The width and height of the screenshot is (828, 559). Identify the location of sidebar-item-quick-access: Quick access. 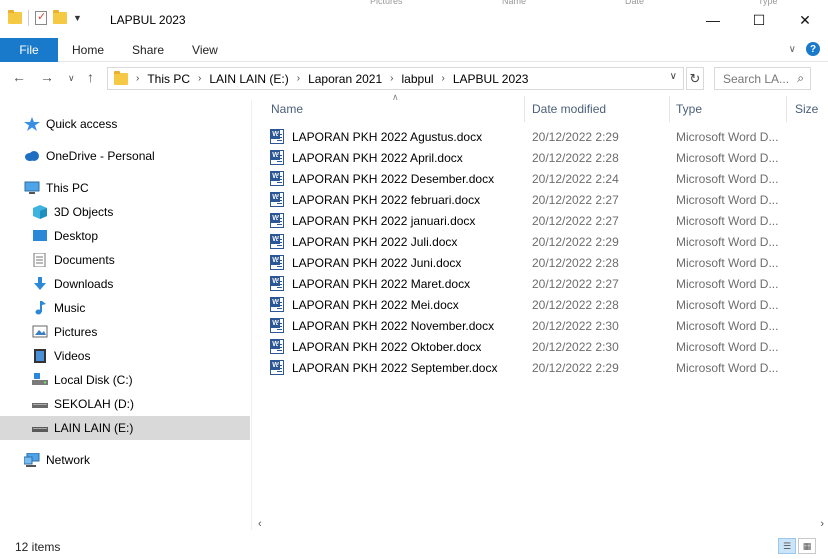
(125, 124).